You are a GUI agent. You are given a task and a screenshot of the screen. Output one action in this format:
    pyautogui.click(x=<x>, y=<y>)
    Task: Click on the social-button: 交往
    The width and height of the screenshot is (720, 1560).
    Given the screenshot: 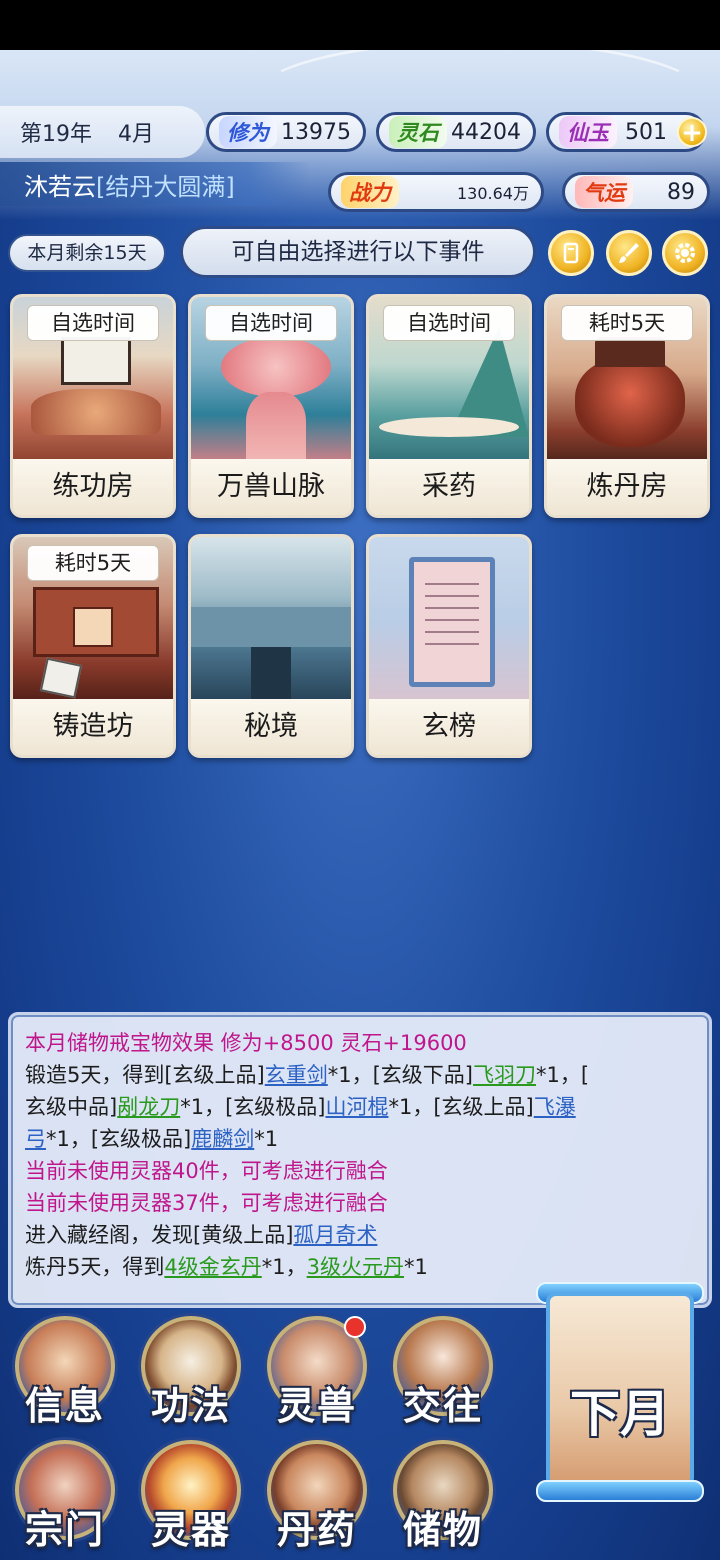 What is the action you would take?
    pyautogui.click(x=443, y=1373)
    